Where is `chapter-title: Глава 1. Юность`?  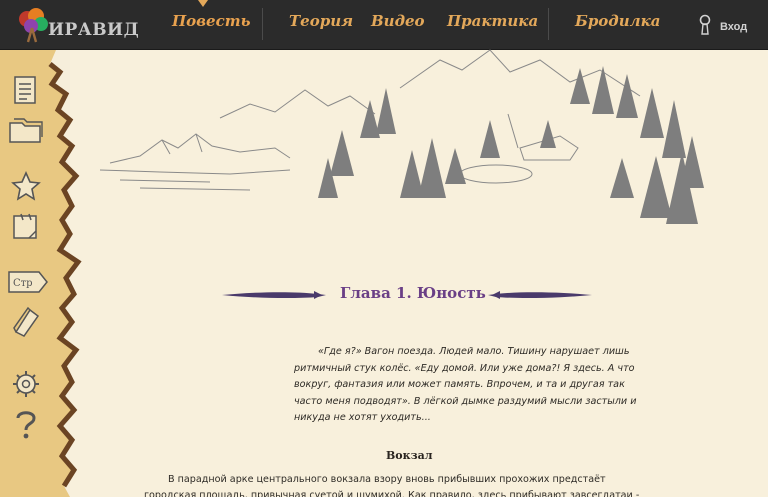
chapter-title: Глава 1. Юность is located at coordinates (413, 293).